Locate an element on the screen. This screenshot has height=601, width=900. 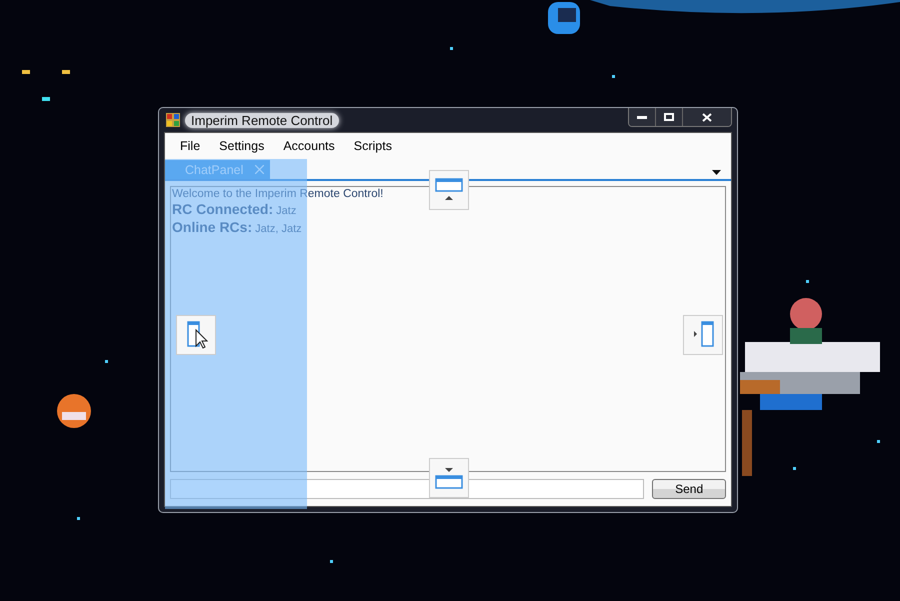
dropdown-arrow-icon is located at coordinates (716, 172).